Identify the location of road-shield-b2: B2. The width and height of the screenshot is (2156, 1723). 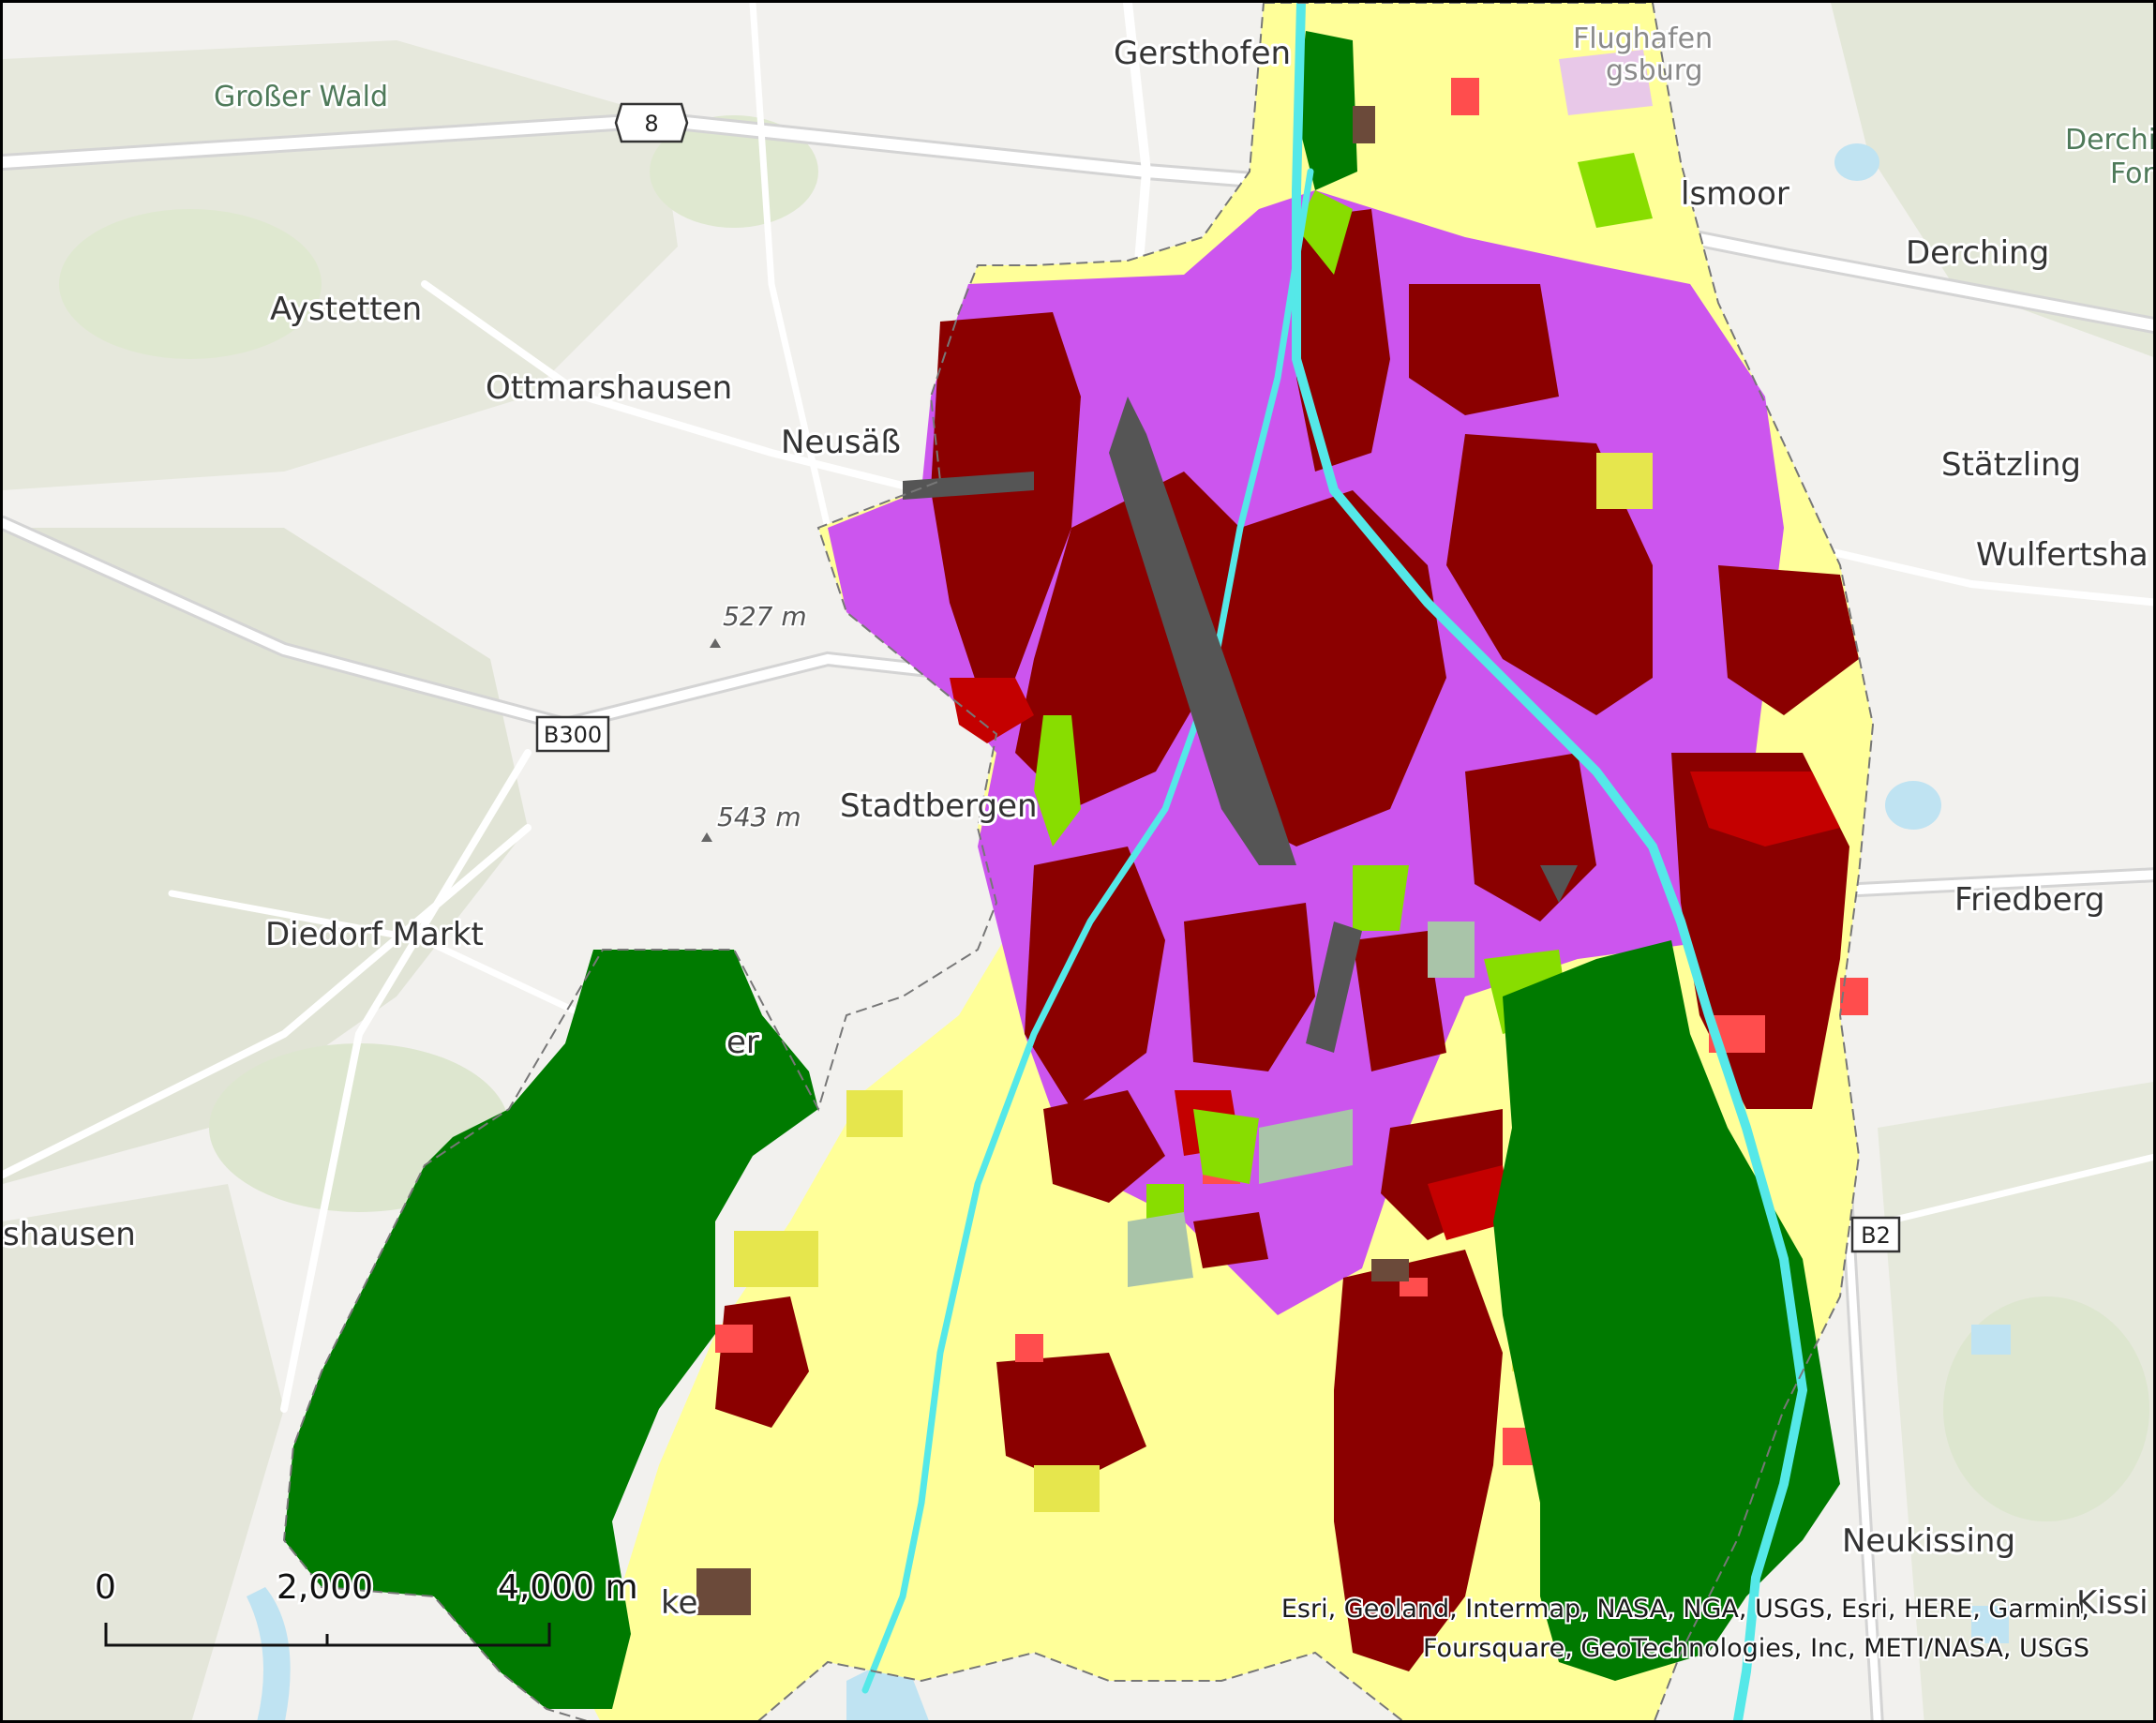
(1876, 1235).